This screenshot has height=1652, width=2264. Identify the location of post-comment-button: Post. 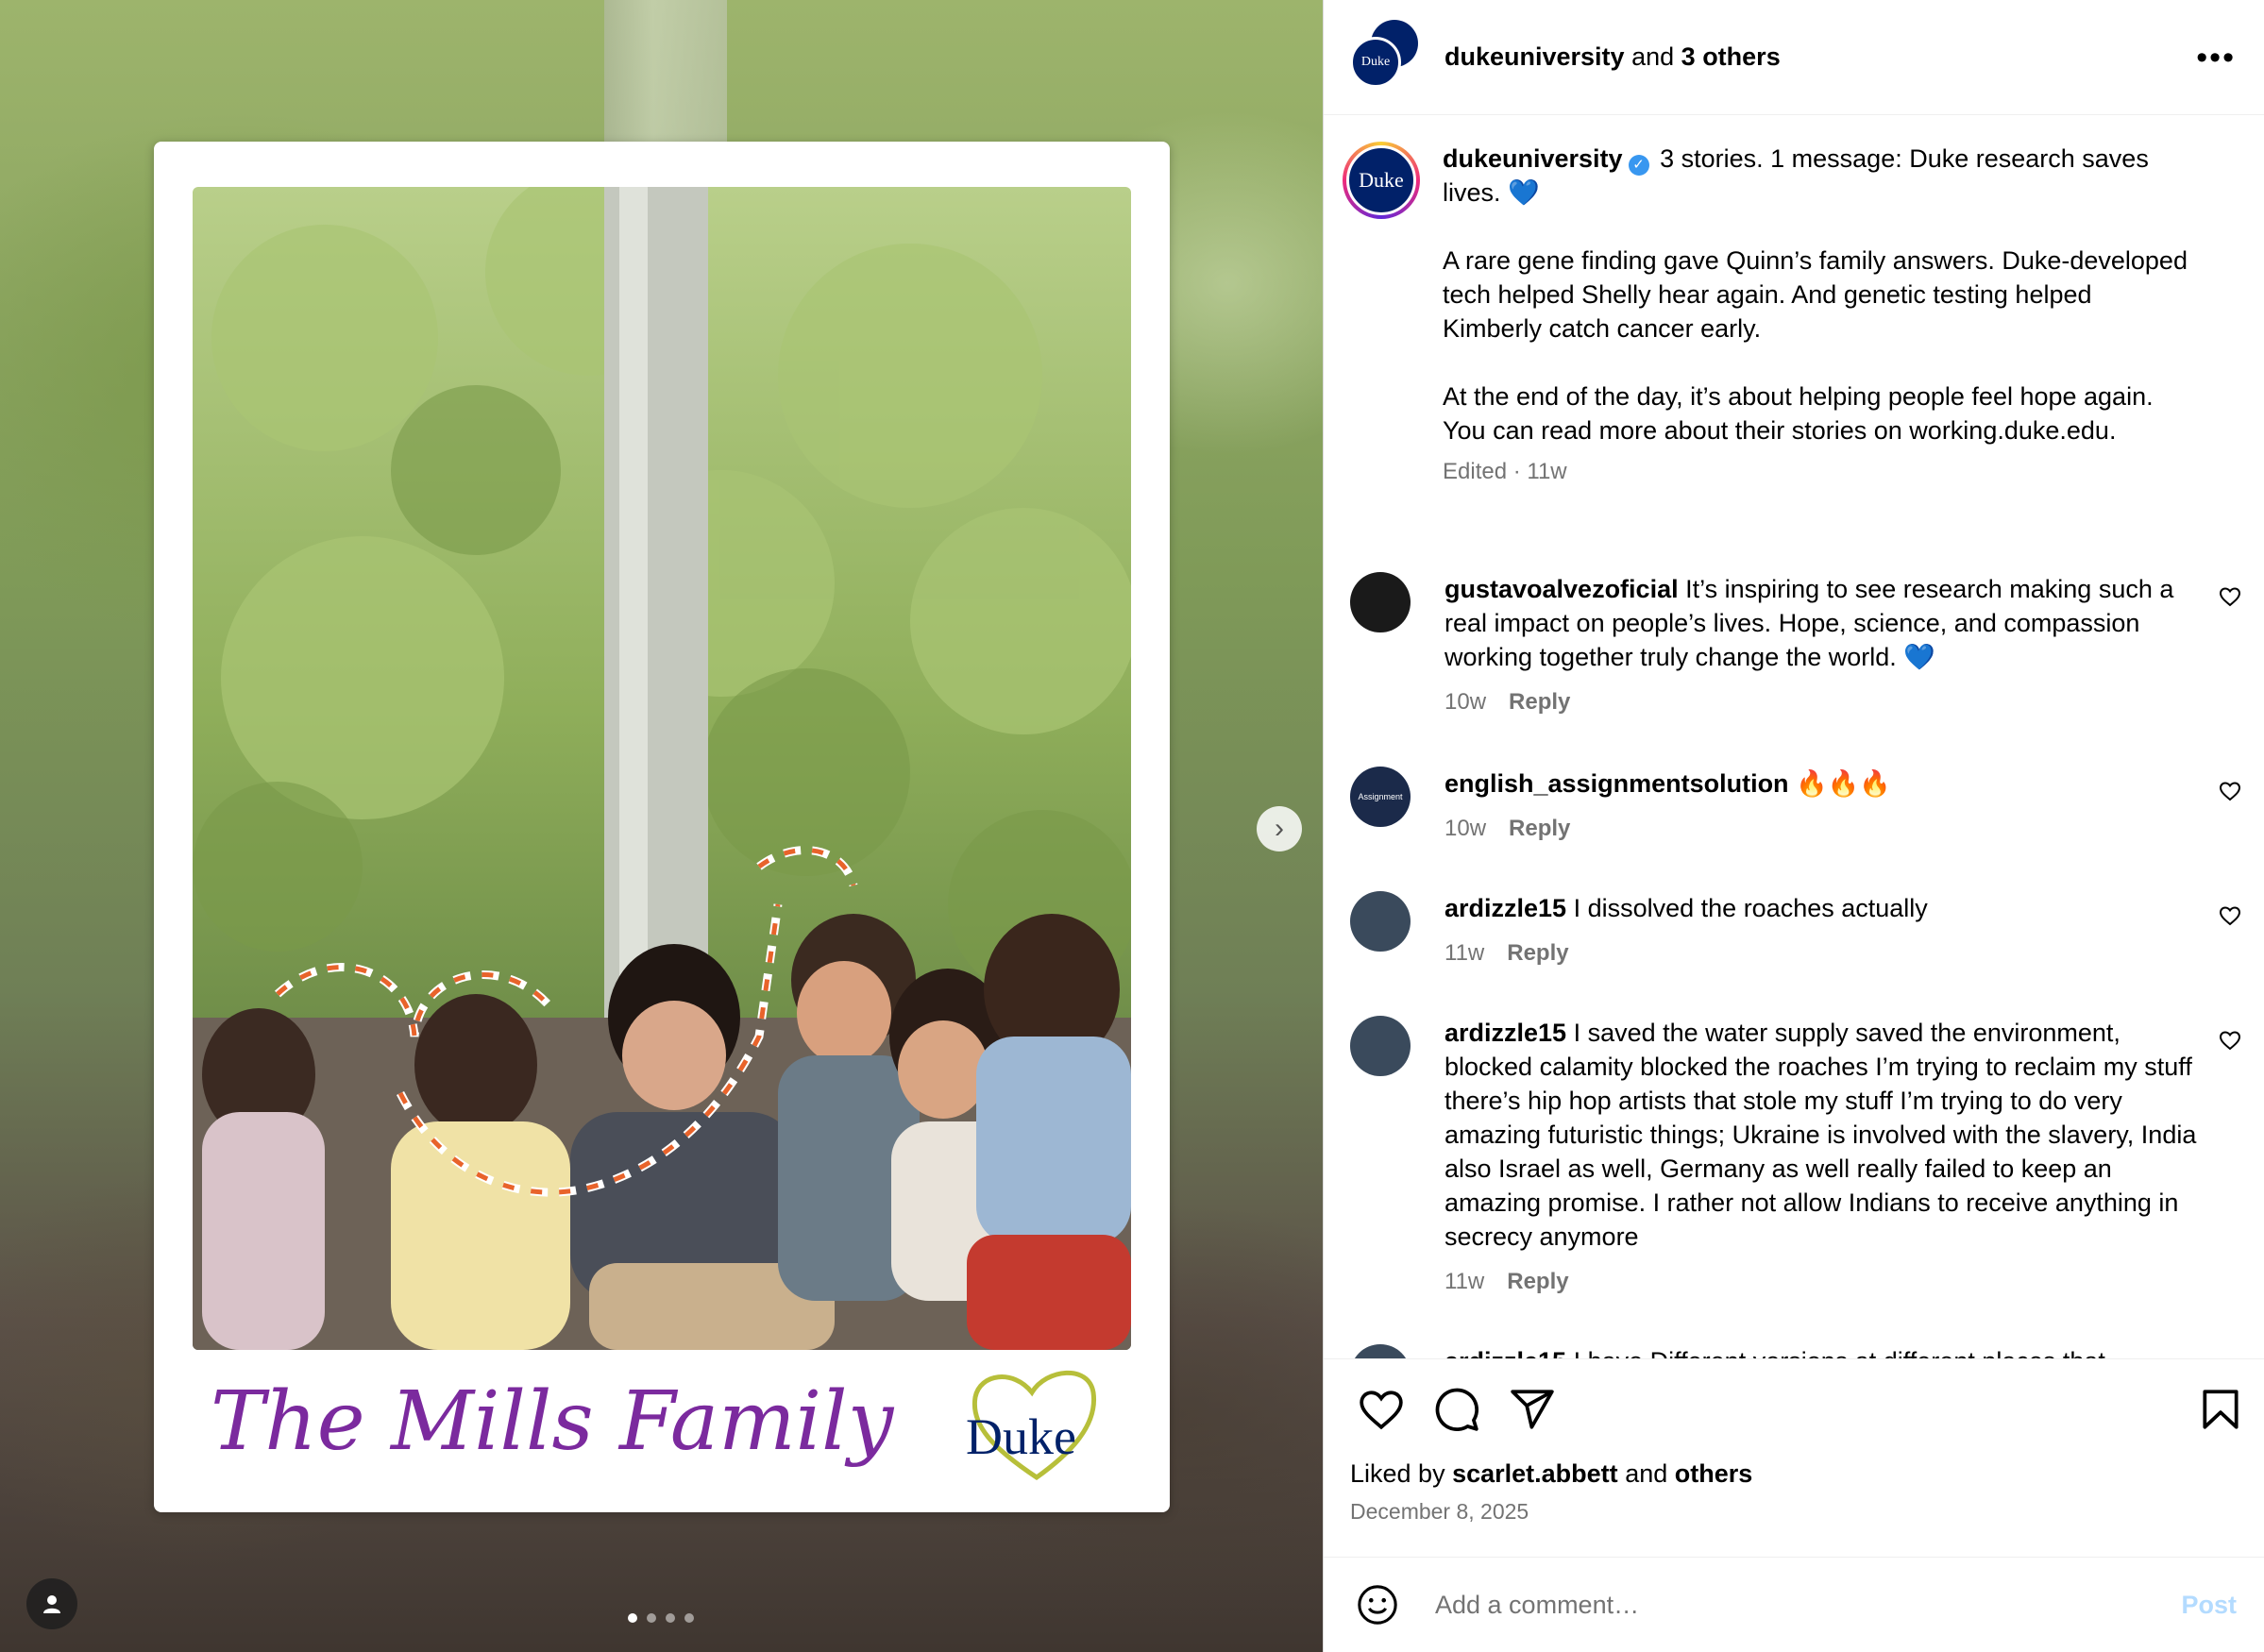
(2209, 1605).